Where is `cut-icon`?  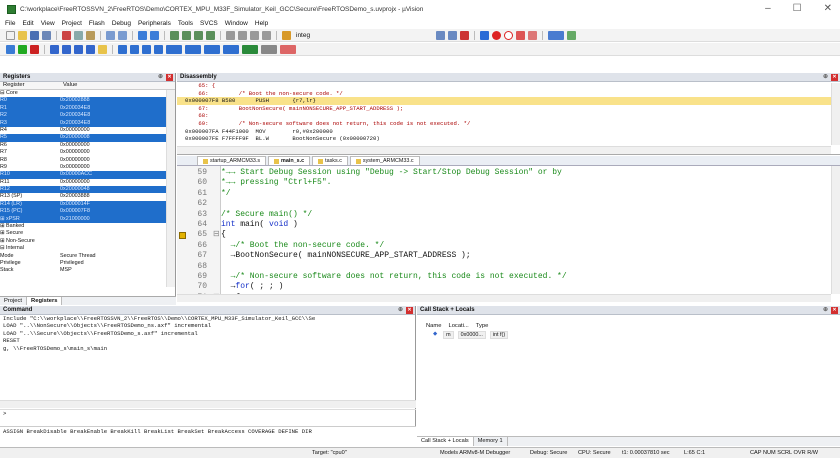
cut-icon is located at coordinates (66, 35).